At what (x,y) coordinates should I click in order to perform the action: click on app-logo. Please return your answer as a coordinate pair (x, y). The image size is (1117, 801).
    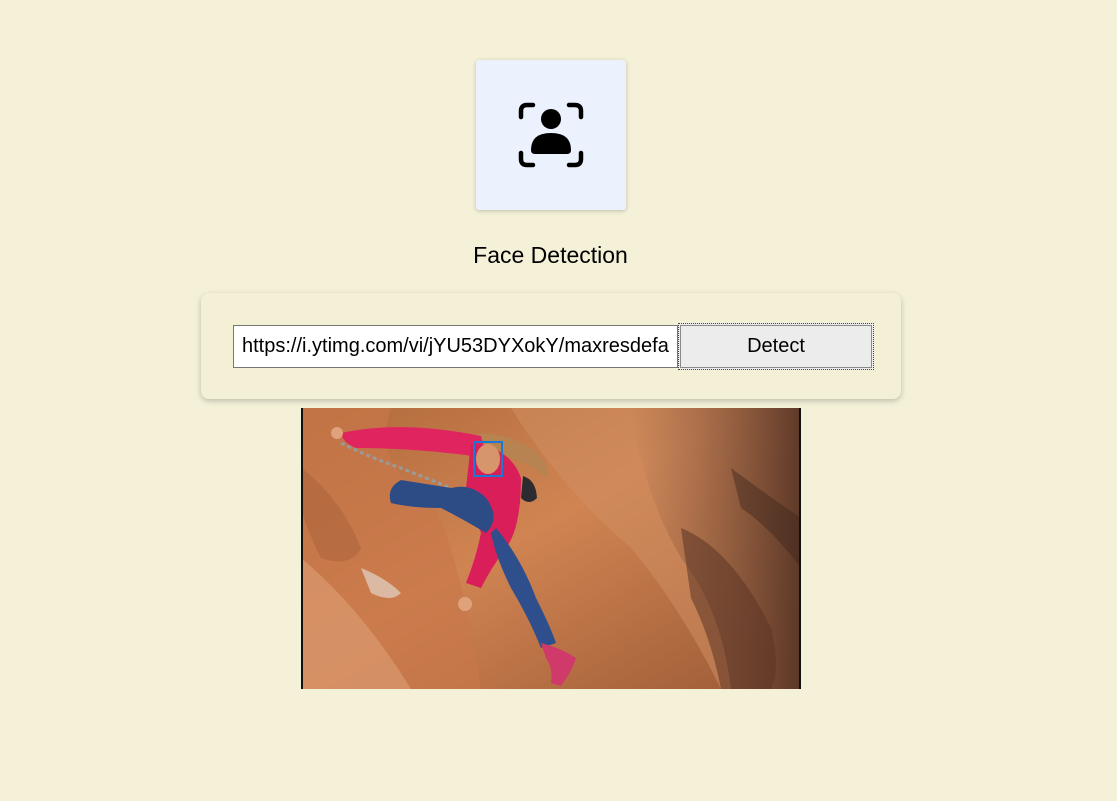
    Looking at the image, I should click on (551, 135).